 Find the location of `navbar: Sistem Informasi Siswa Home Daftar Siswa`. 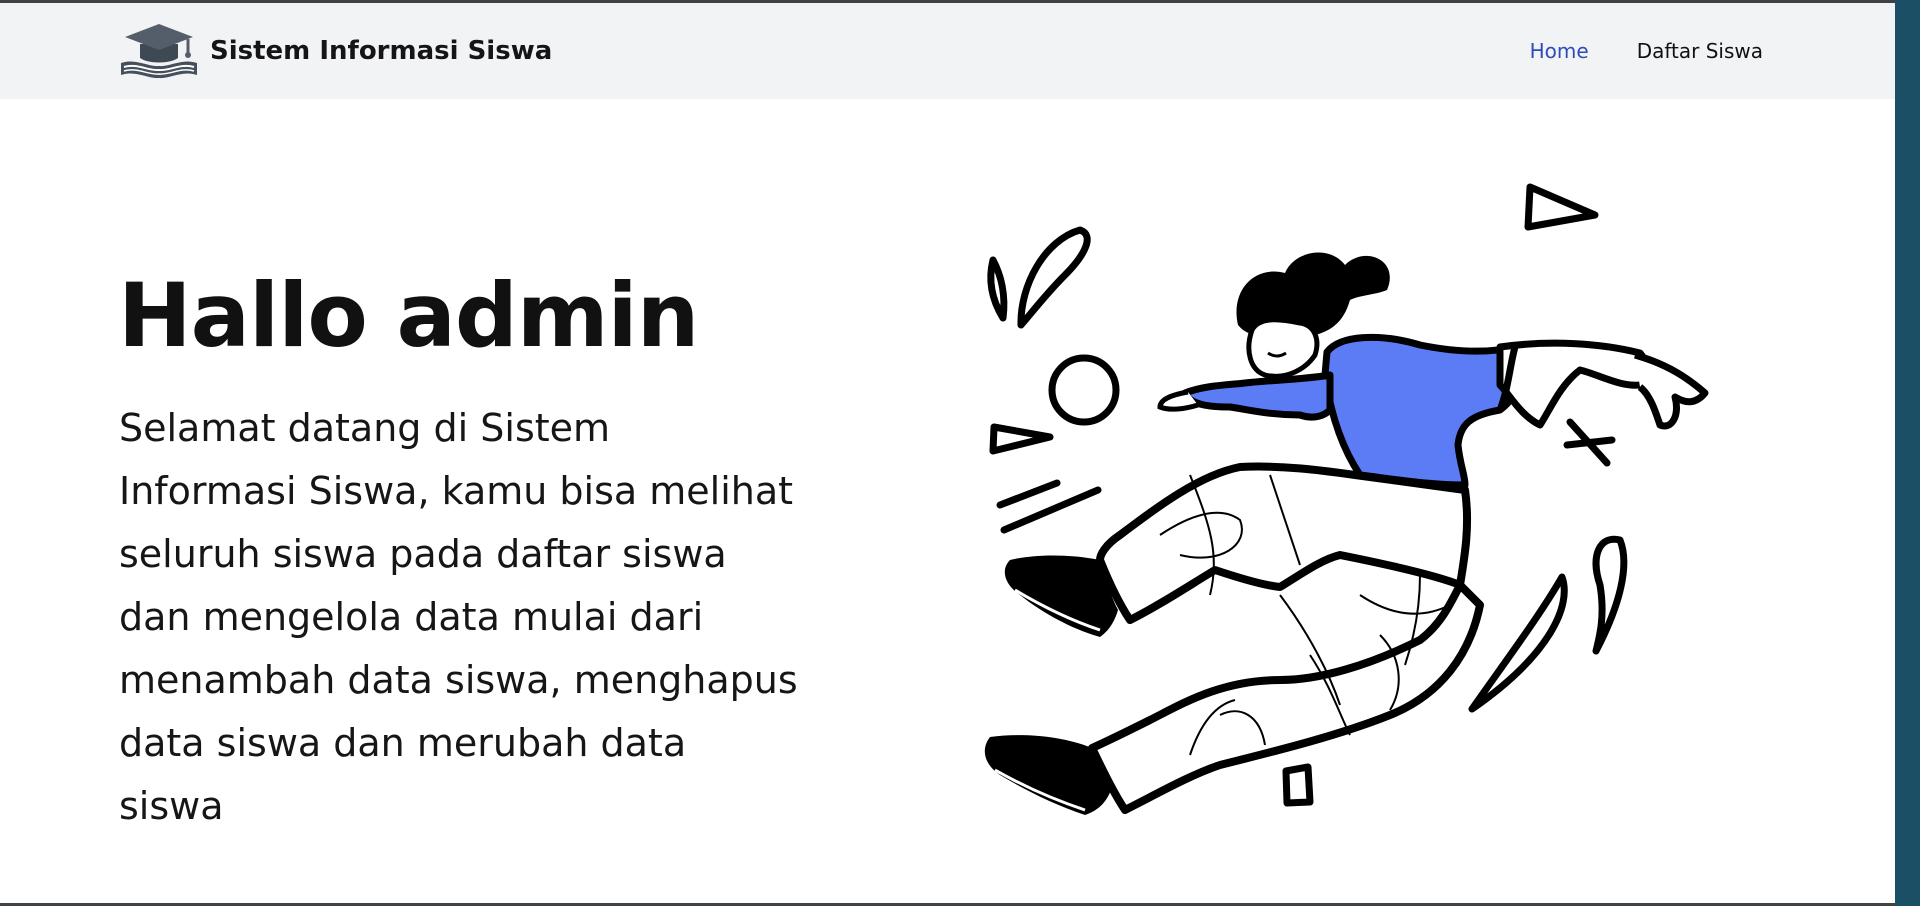

navbar: Sistem Informasi Siswa Home Daftar Siswa is located at coordinates (947, 51).